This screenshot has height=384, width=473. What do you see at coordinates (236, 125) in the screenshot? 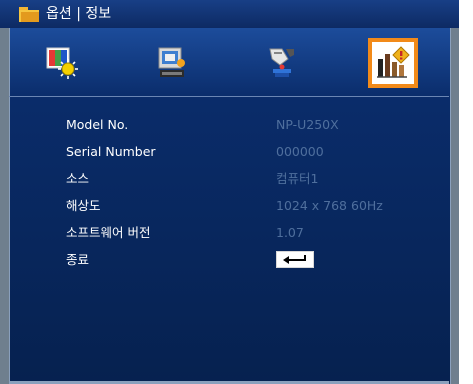
I see `info-row-model: Model No. NP-U250X` at bounding box center [236, 125].